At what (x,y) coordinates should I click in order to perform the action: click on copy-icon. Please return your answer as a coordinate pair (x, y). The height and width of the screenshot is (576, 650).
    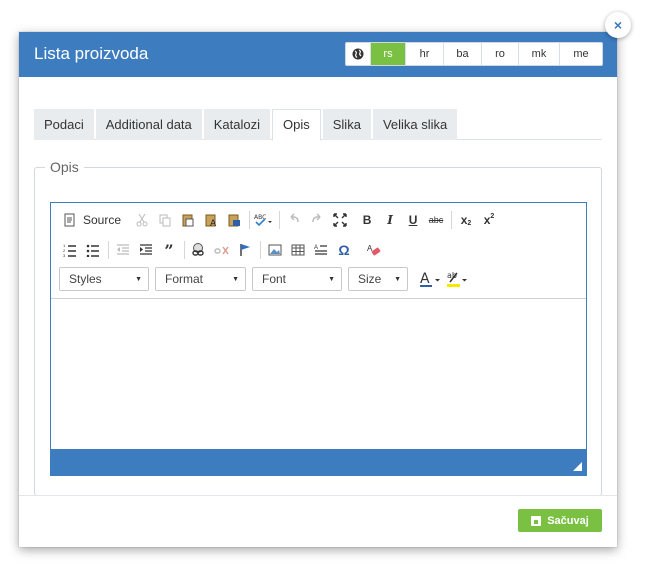
    Looking at the image, I should click on (165, 220).